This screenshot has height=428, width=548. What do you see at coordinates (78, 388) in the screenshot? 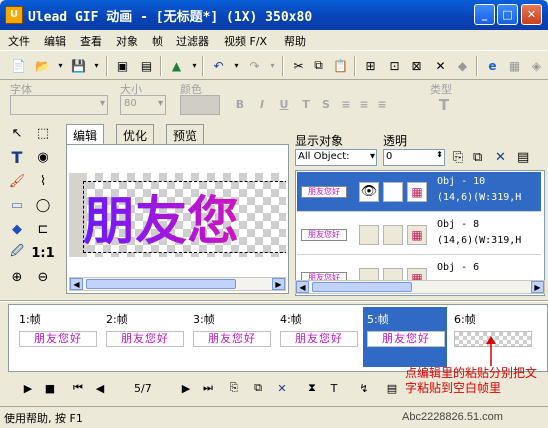
I see `first-frame-icon: ⏮` at bounding box center [78, 388].